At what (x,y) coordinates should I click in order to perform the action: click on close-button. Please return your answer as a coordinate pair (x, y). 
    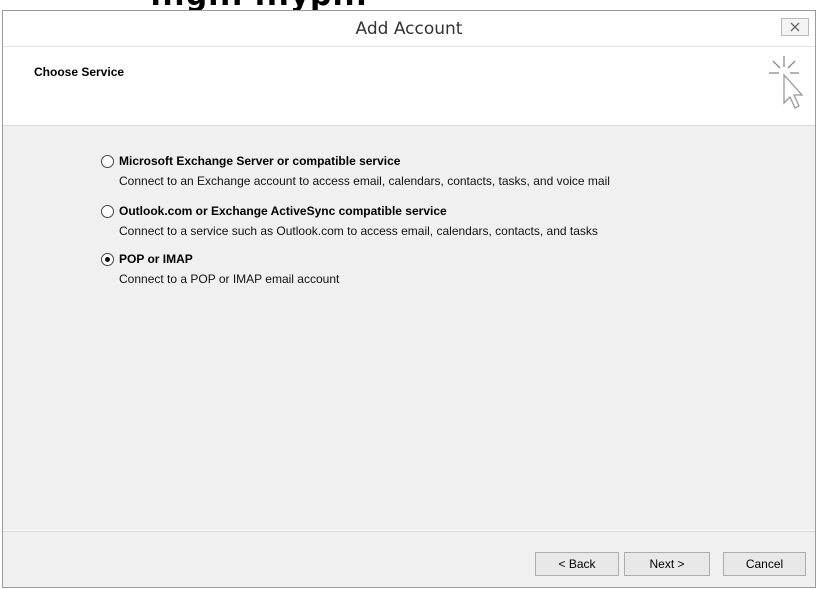
    Looking at the image, I should click on (795, 27).